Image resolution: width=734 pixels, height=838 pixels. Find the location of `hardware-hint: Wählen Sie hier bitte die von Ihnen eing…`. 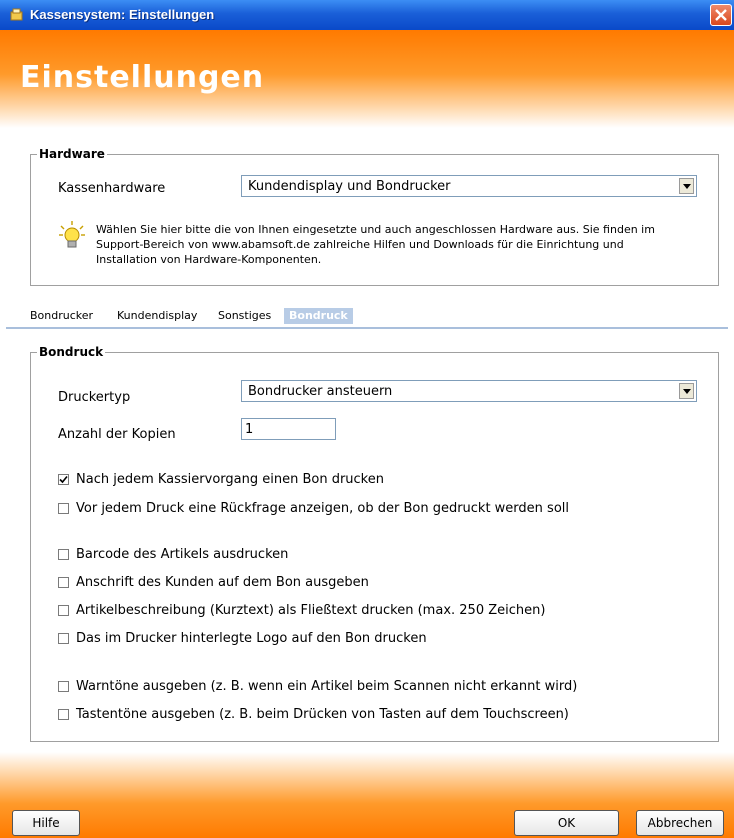

hardware-hint: Wählen Sie hier bitte die von Ihnen eing… is located at coordinates (401, 244).